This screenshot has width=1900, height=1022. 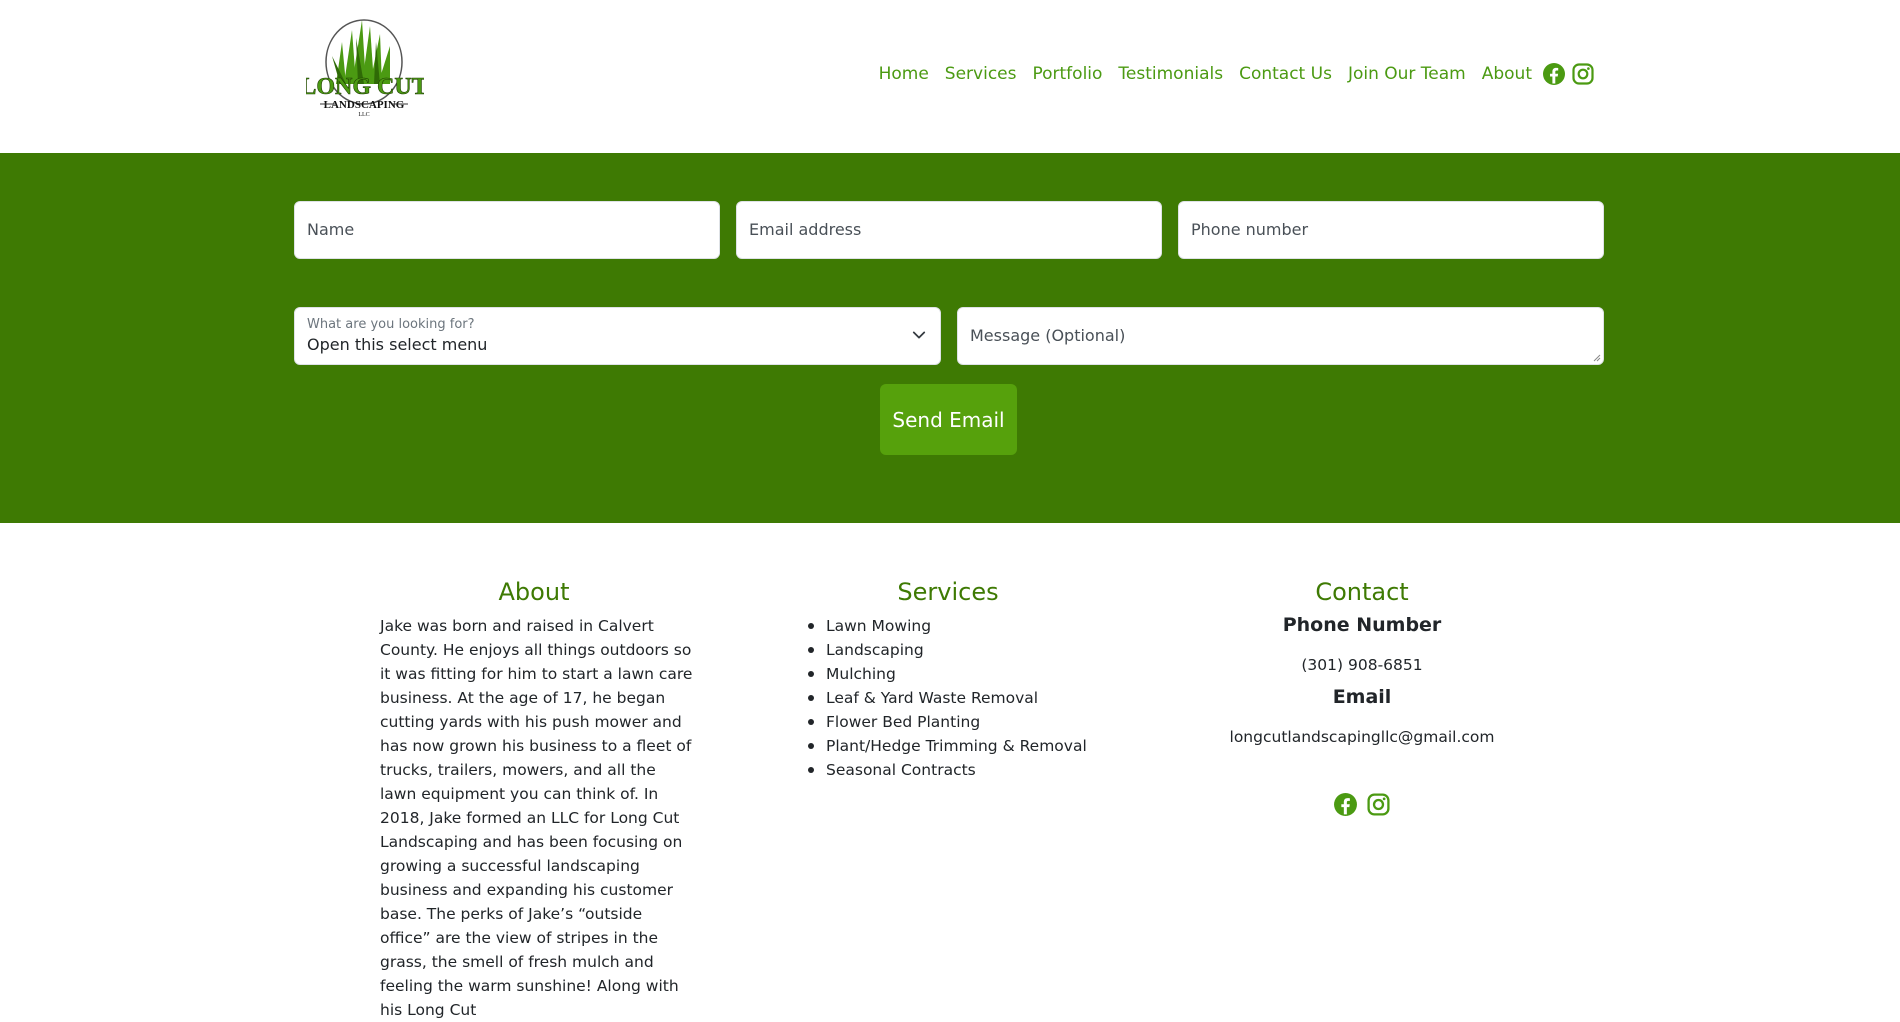 I want to click on email-placeholder: Email address, so click(x=805, y=229).